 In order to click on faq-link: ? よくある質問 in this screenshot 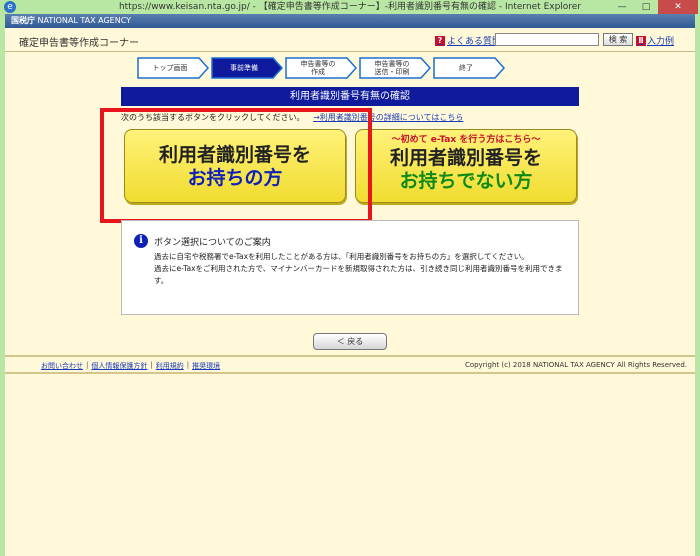, I will do `click(468, 40)`.